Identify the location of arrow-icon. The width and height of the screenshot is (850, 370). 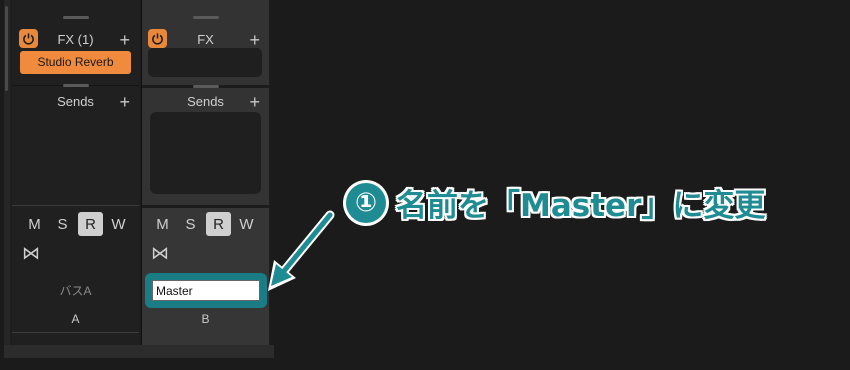
(301, 250).